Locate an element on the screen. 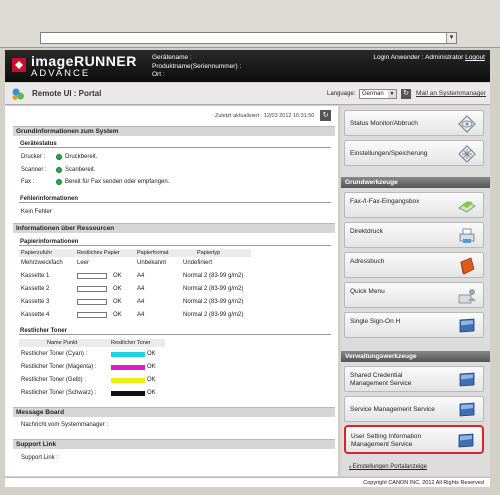 This screenshot has width=500, height=495. product-name-label: Produktname(Seriennummer) : is located at coordinates (197, 66).